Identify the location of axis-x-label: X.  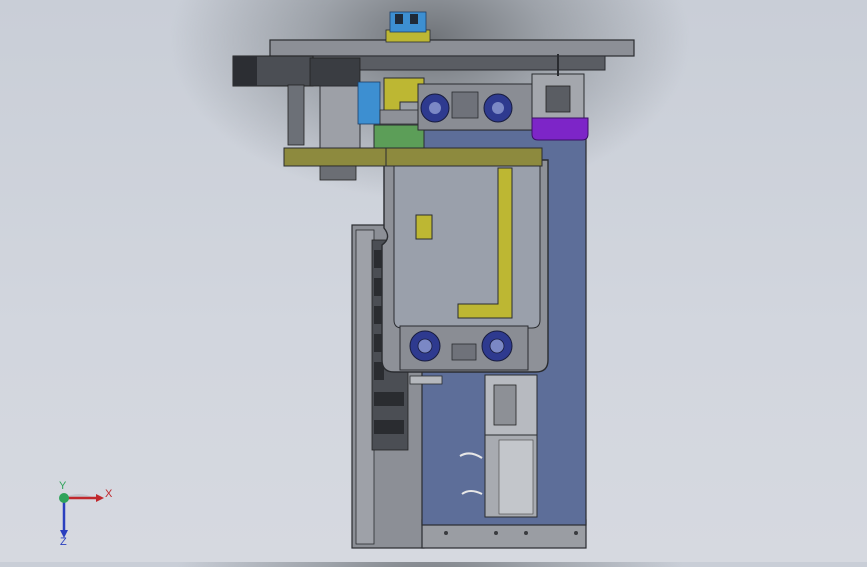
(109, 494).